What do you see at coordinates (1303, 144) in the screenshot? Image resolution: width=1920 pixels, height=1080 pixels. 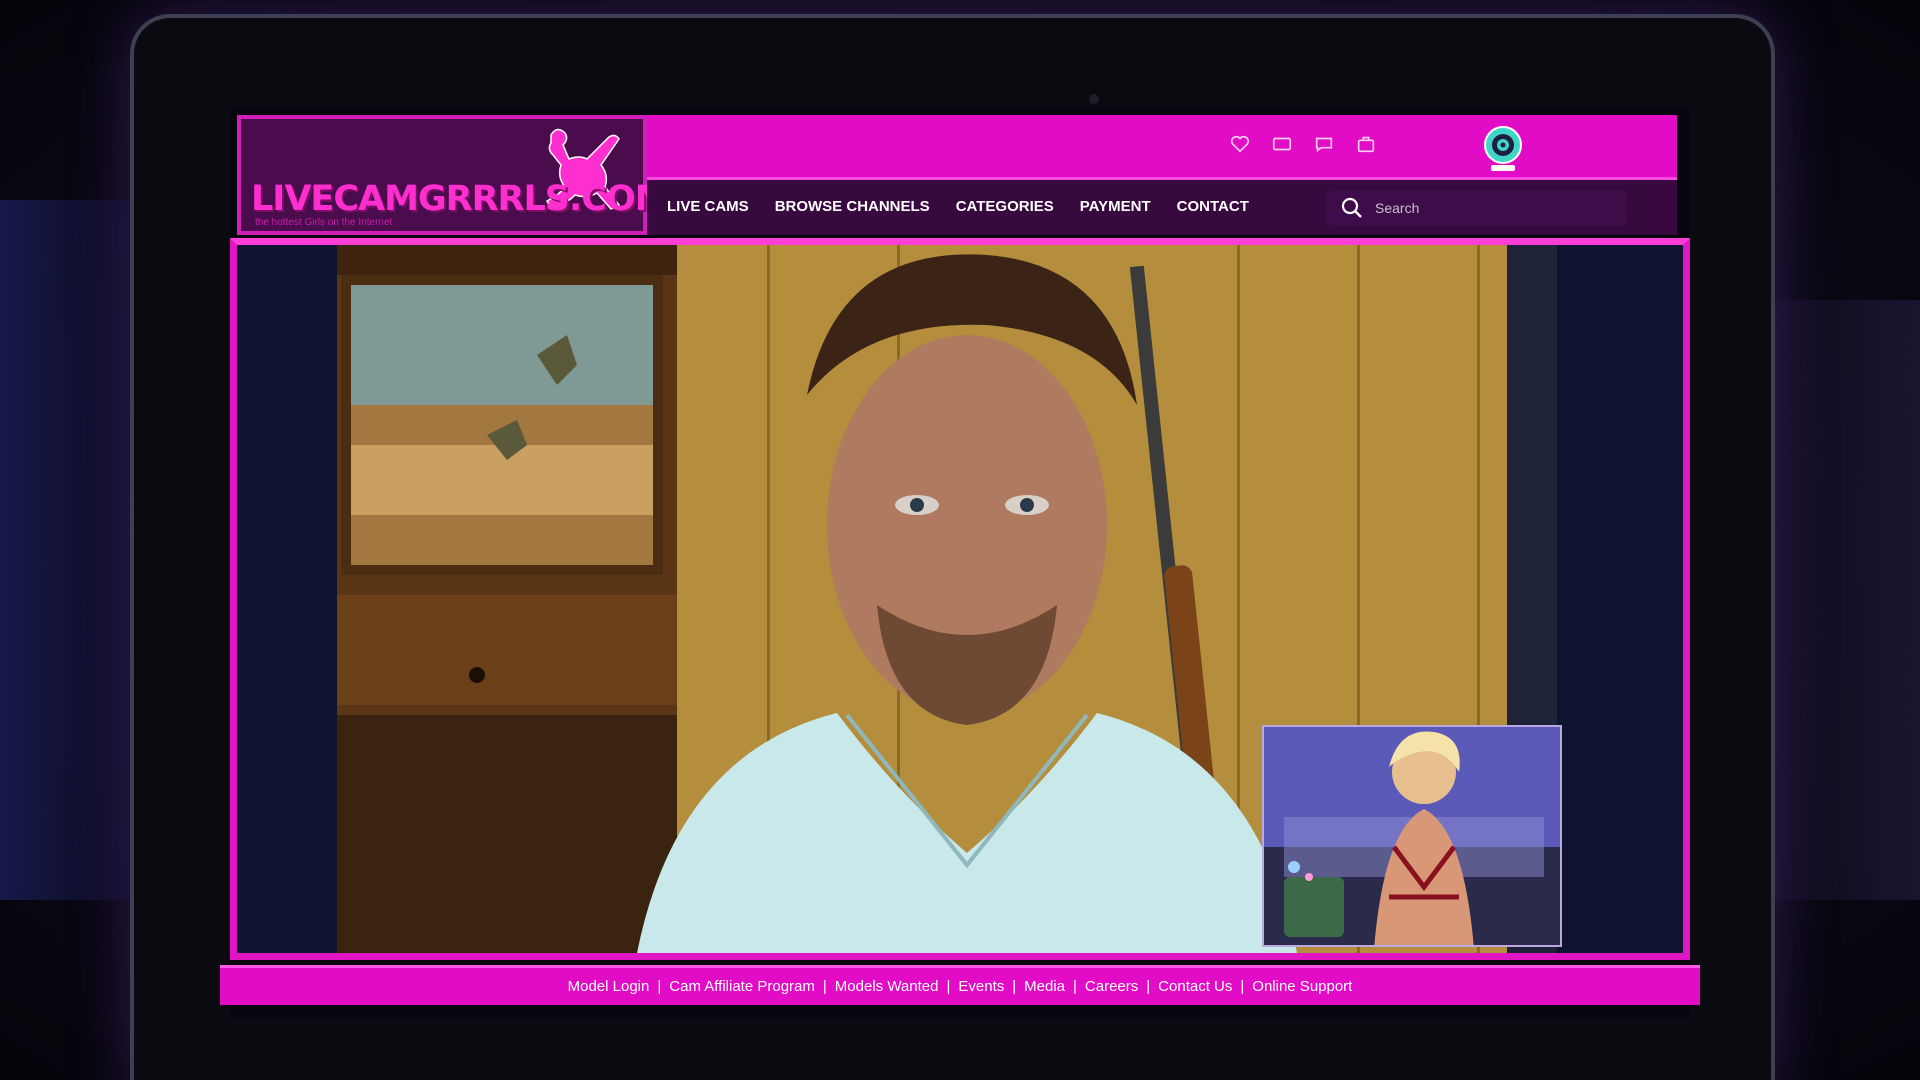 I see `topbar-icons` at bounding box center [1303, 144].